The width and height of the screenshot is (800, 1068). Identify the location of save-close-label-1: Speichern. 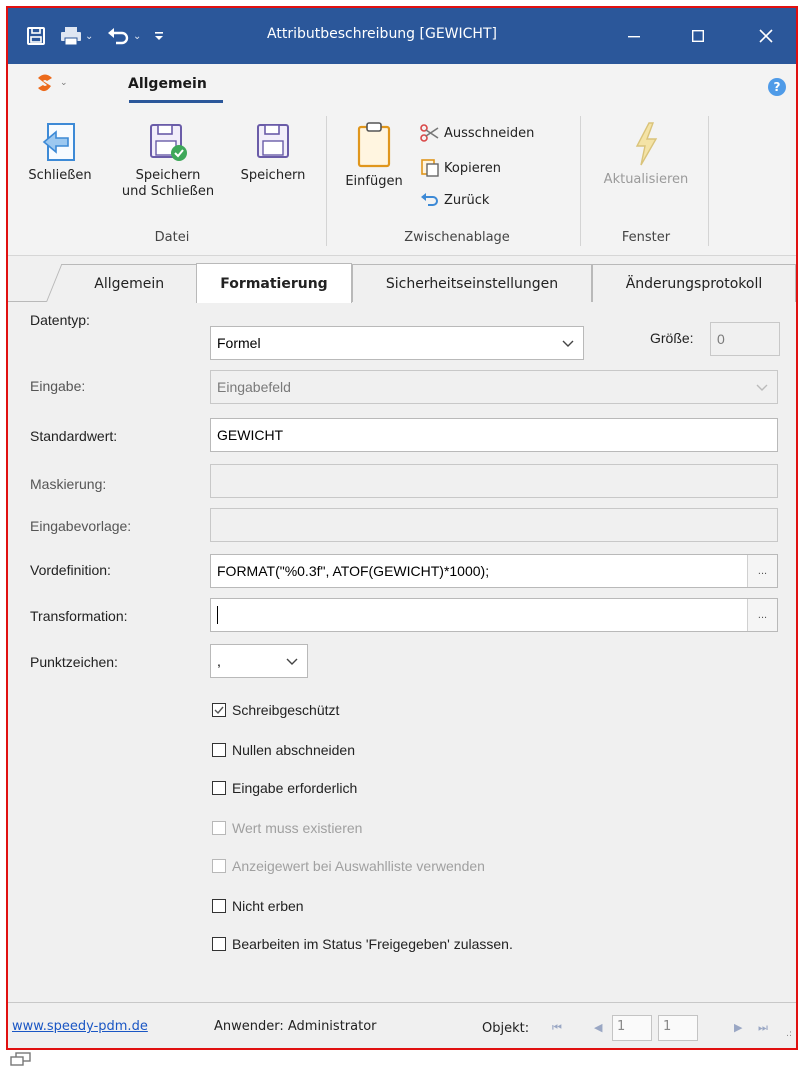
(168, 175).